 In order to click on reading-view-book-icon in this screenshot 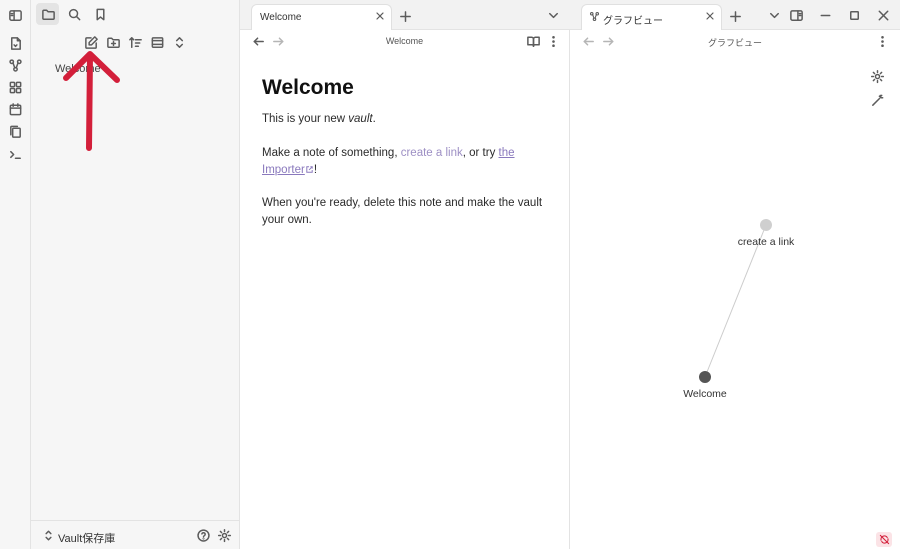, I will do `click(533, 41)`.